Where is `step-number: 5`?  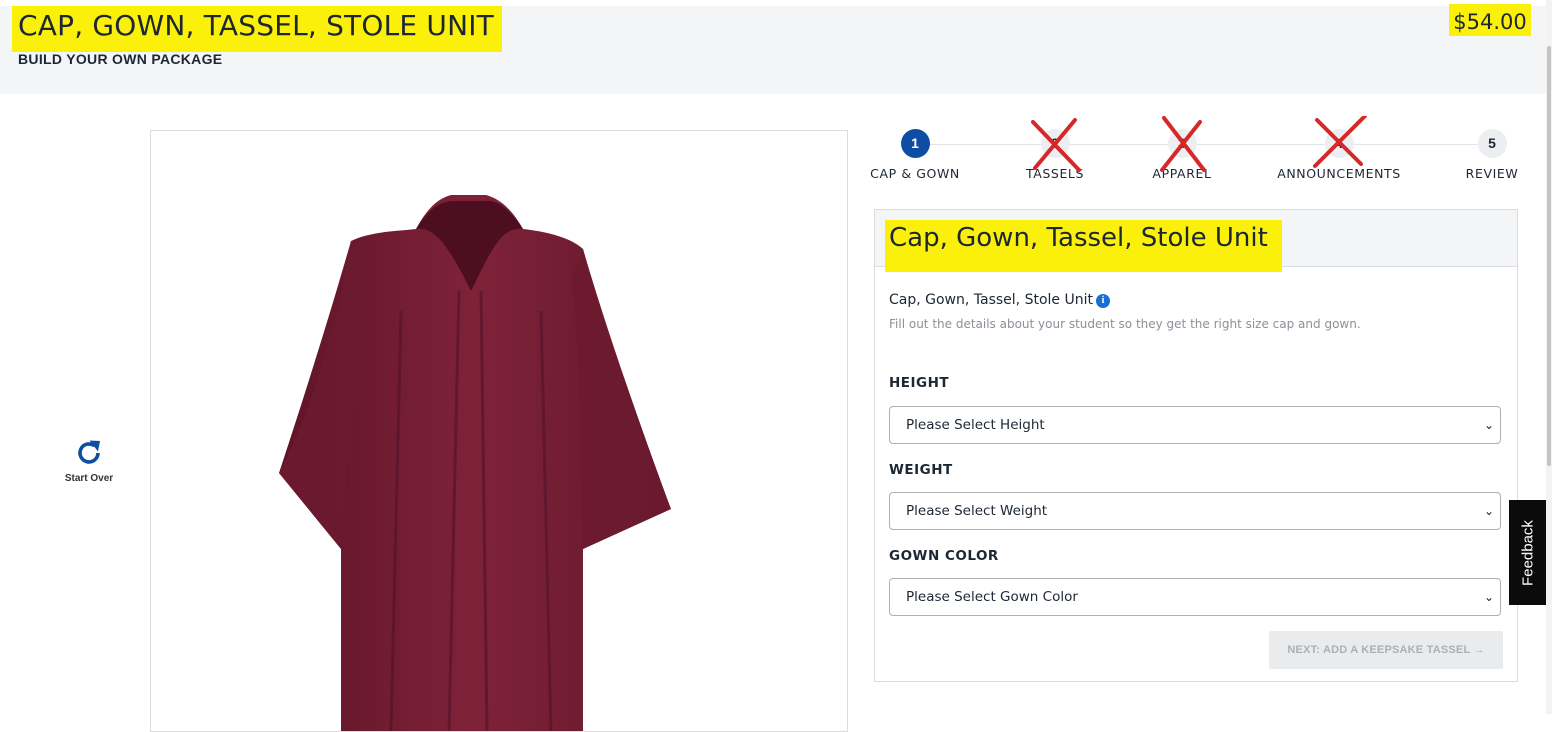 step-number: 5 is located at coordinates (1492, 143).